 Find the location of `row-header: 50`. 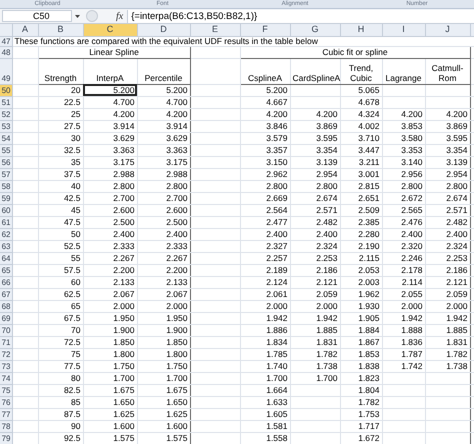

row-header: 50 is located at coordinates (6, 90).